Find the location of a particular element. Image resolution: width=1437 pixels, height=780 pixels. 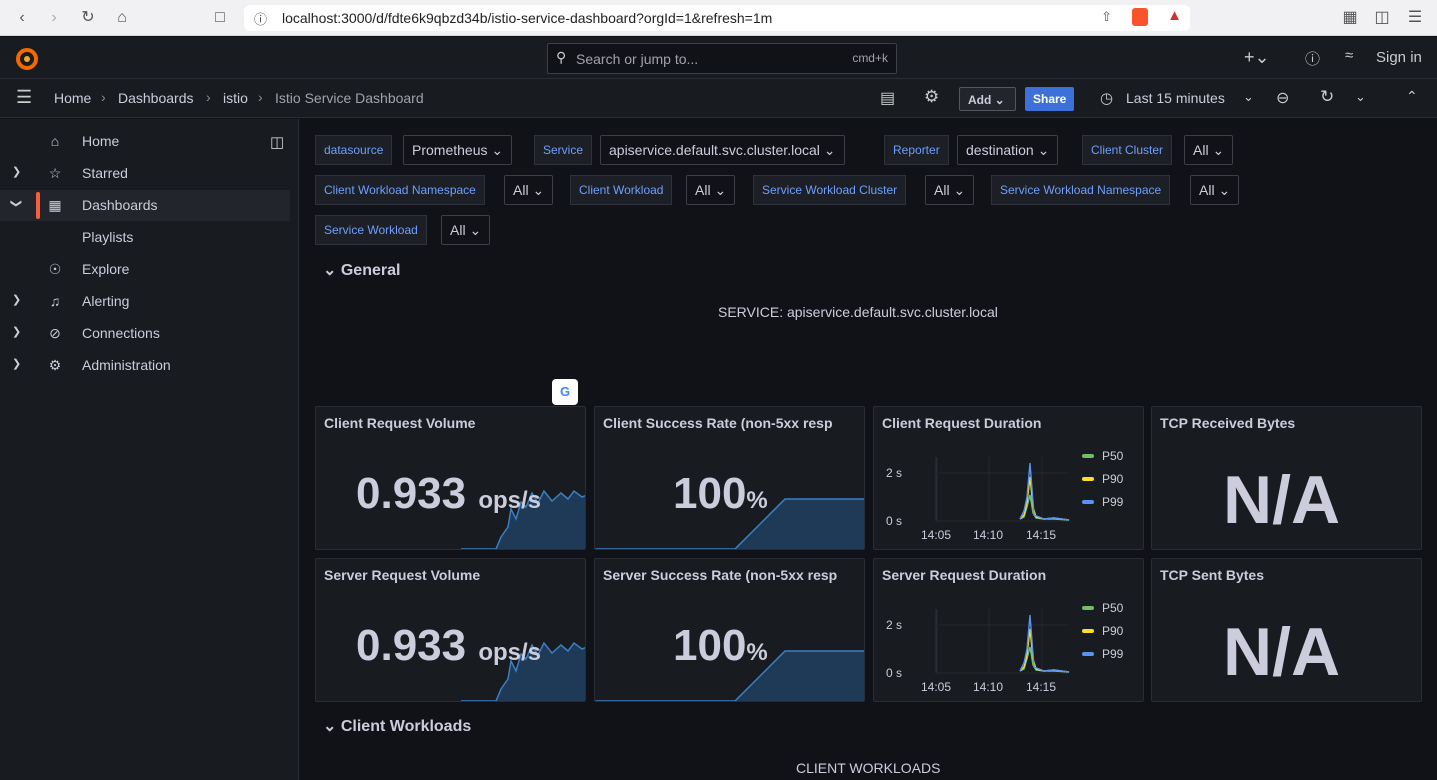

chart-client-request-duration: 0 s 2 s 14:05 14:10 14:15 P50 P90 P99 is located at coordinates (1005, 495).